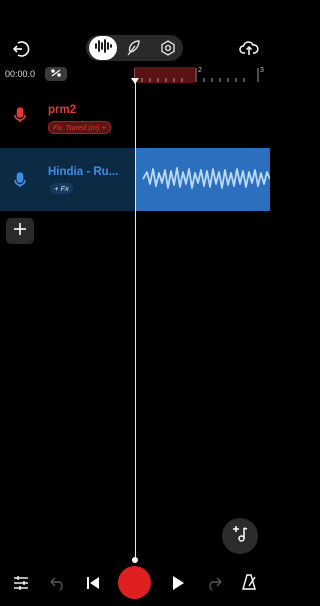  I want to click on plus-icon, so click(20, 231).